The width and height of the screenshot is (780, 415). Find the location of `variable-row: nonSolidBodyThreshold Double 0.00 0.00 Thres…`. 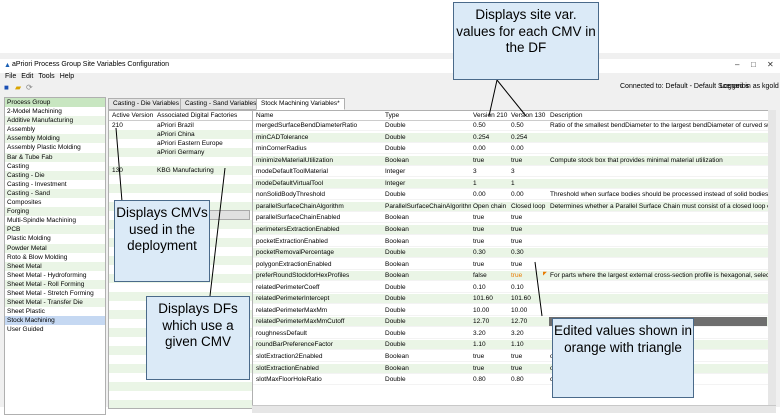

variable-row: nonSolidBodyThreshold Double 0.00 0.00 Thres… is located at coordinates (514, 195).